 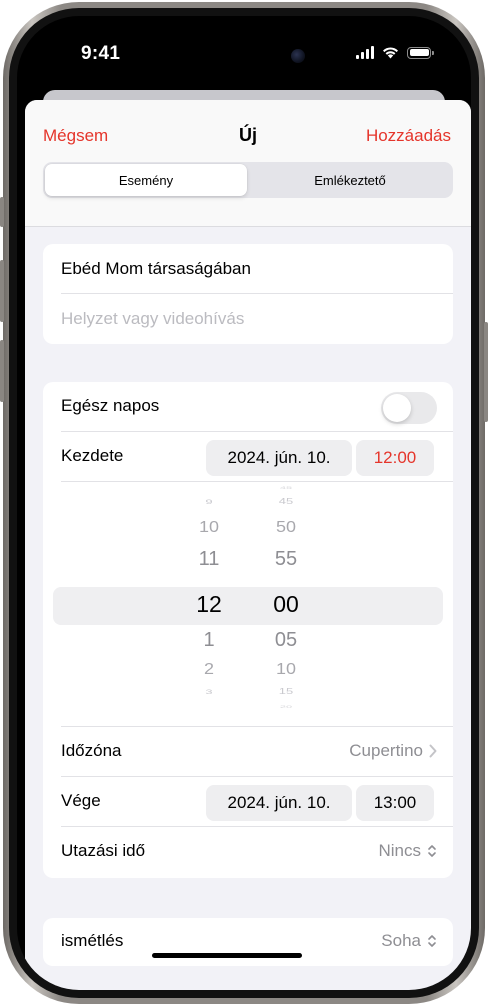 I want to click on minute-option: 20, so click(x=286, y=707).